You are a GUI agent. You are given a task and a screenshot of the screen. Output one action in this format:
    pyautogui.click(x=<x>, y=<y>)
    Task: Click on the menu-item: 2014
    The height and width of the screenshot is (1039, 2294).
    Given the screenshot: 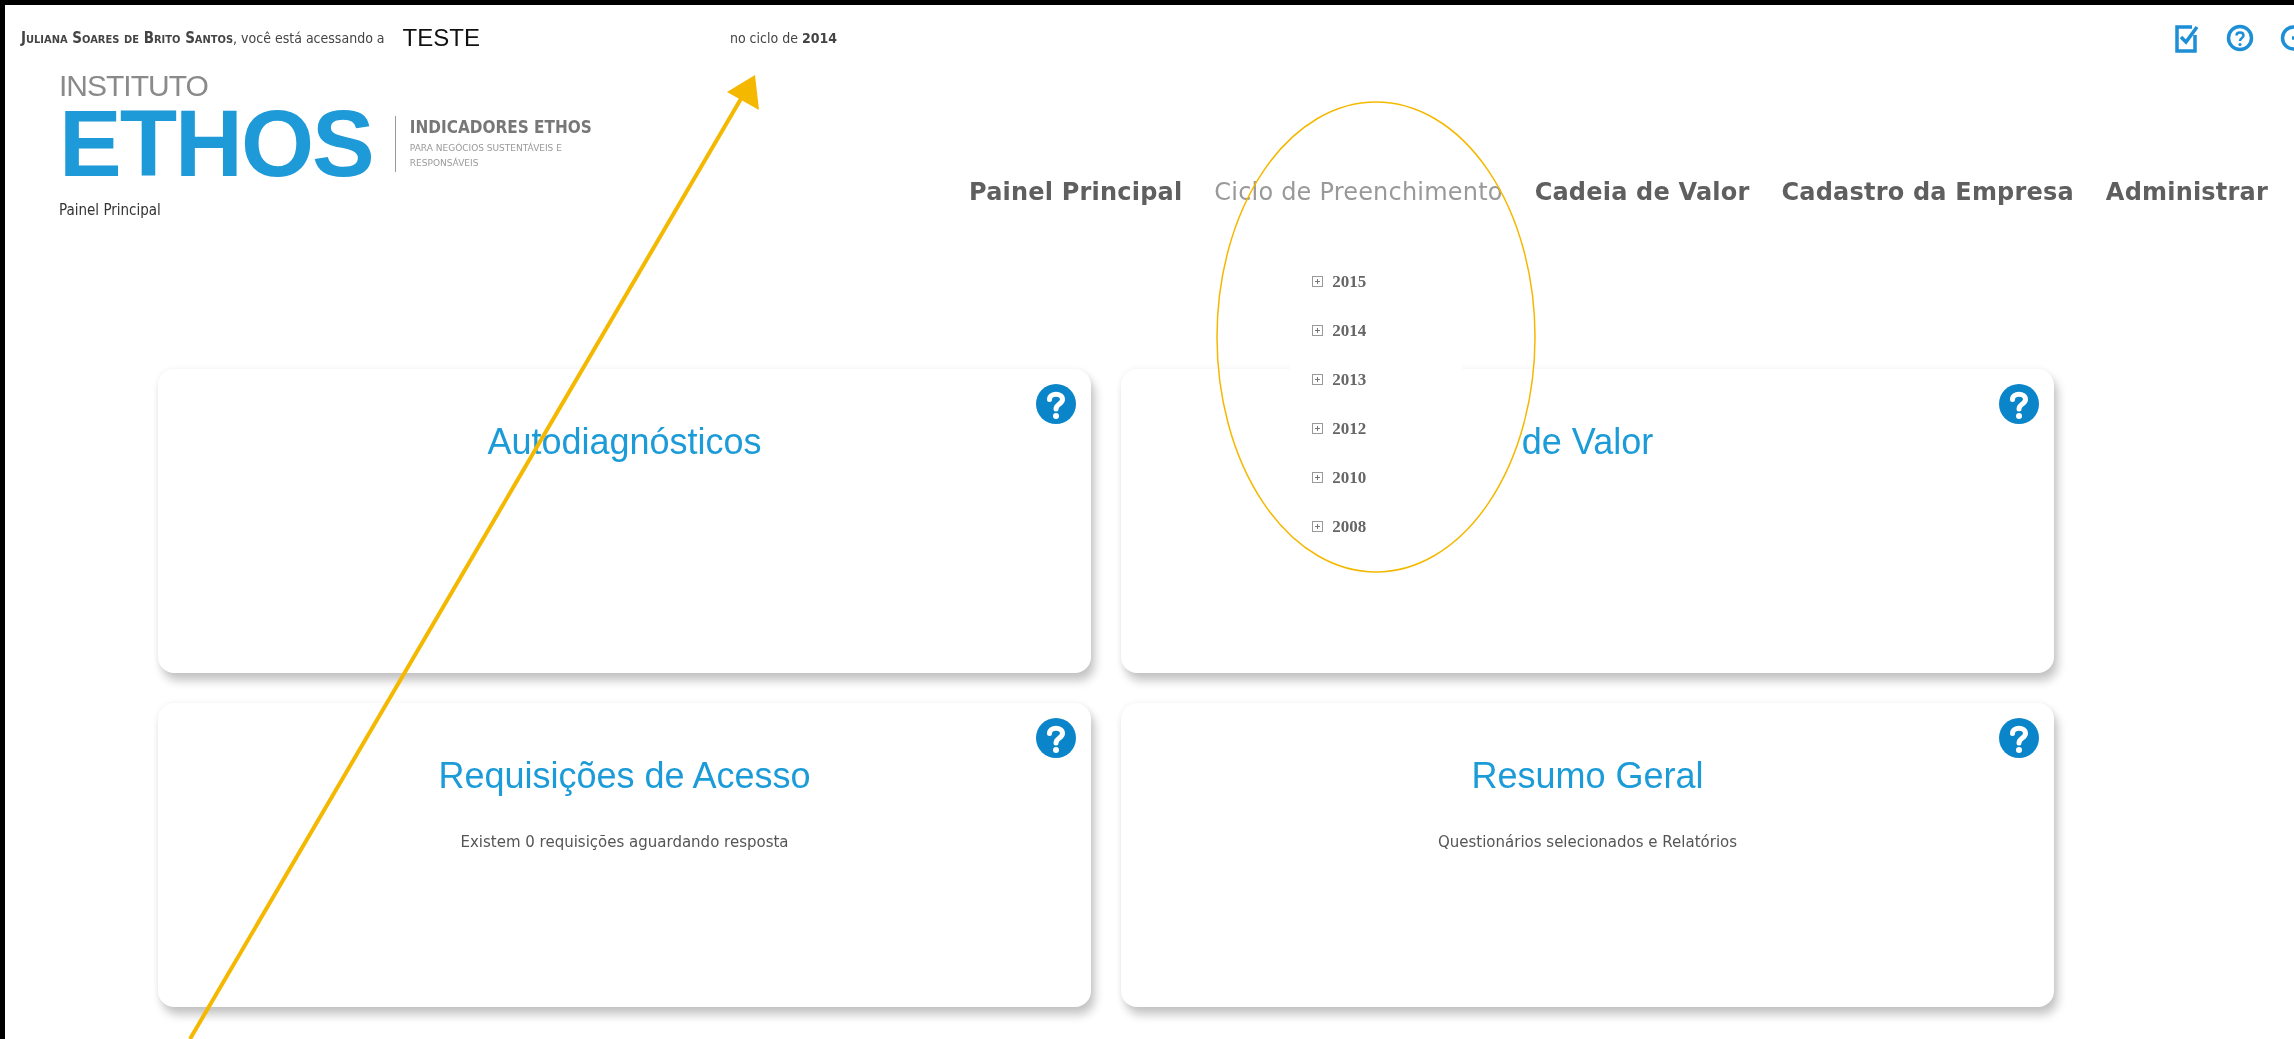 What is the action you would take?
    pyautogui.click(x=1349, y=330)
    